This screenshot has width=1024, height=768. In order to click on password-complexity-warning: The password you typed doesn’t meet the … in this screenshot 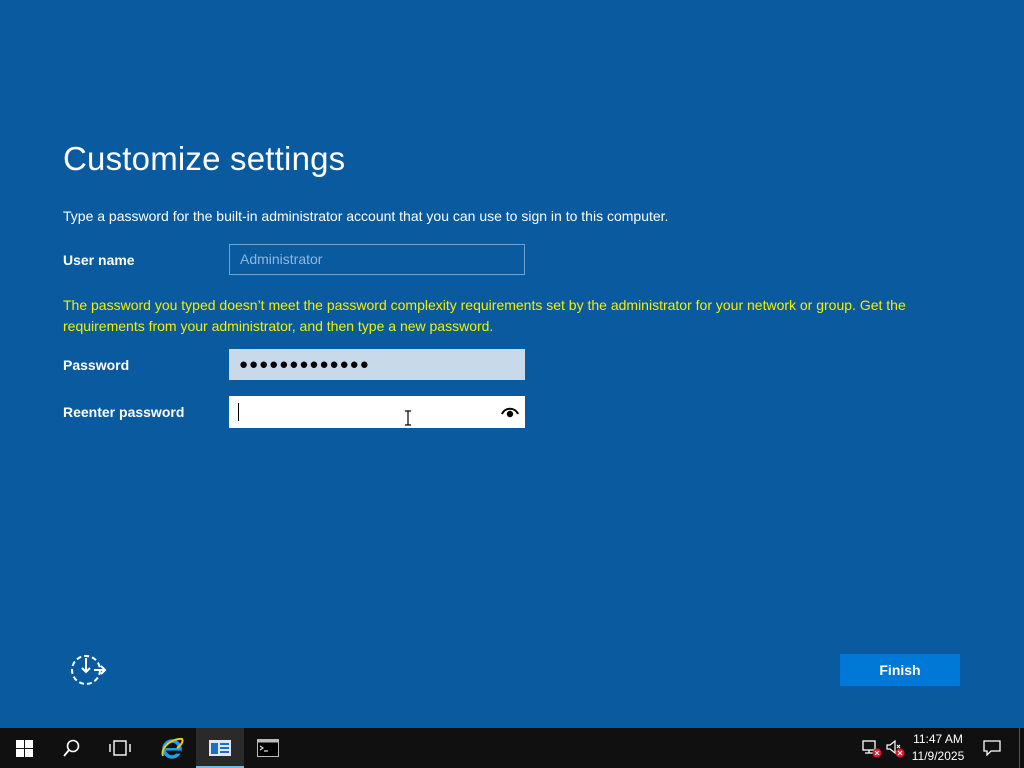, I will do `click(484, 315)`.